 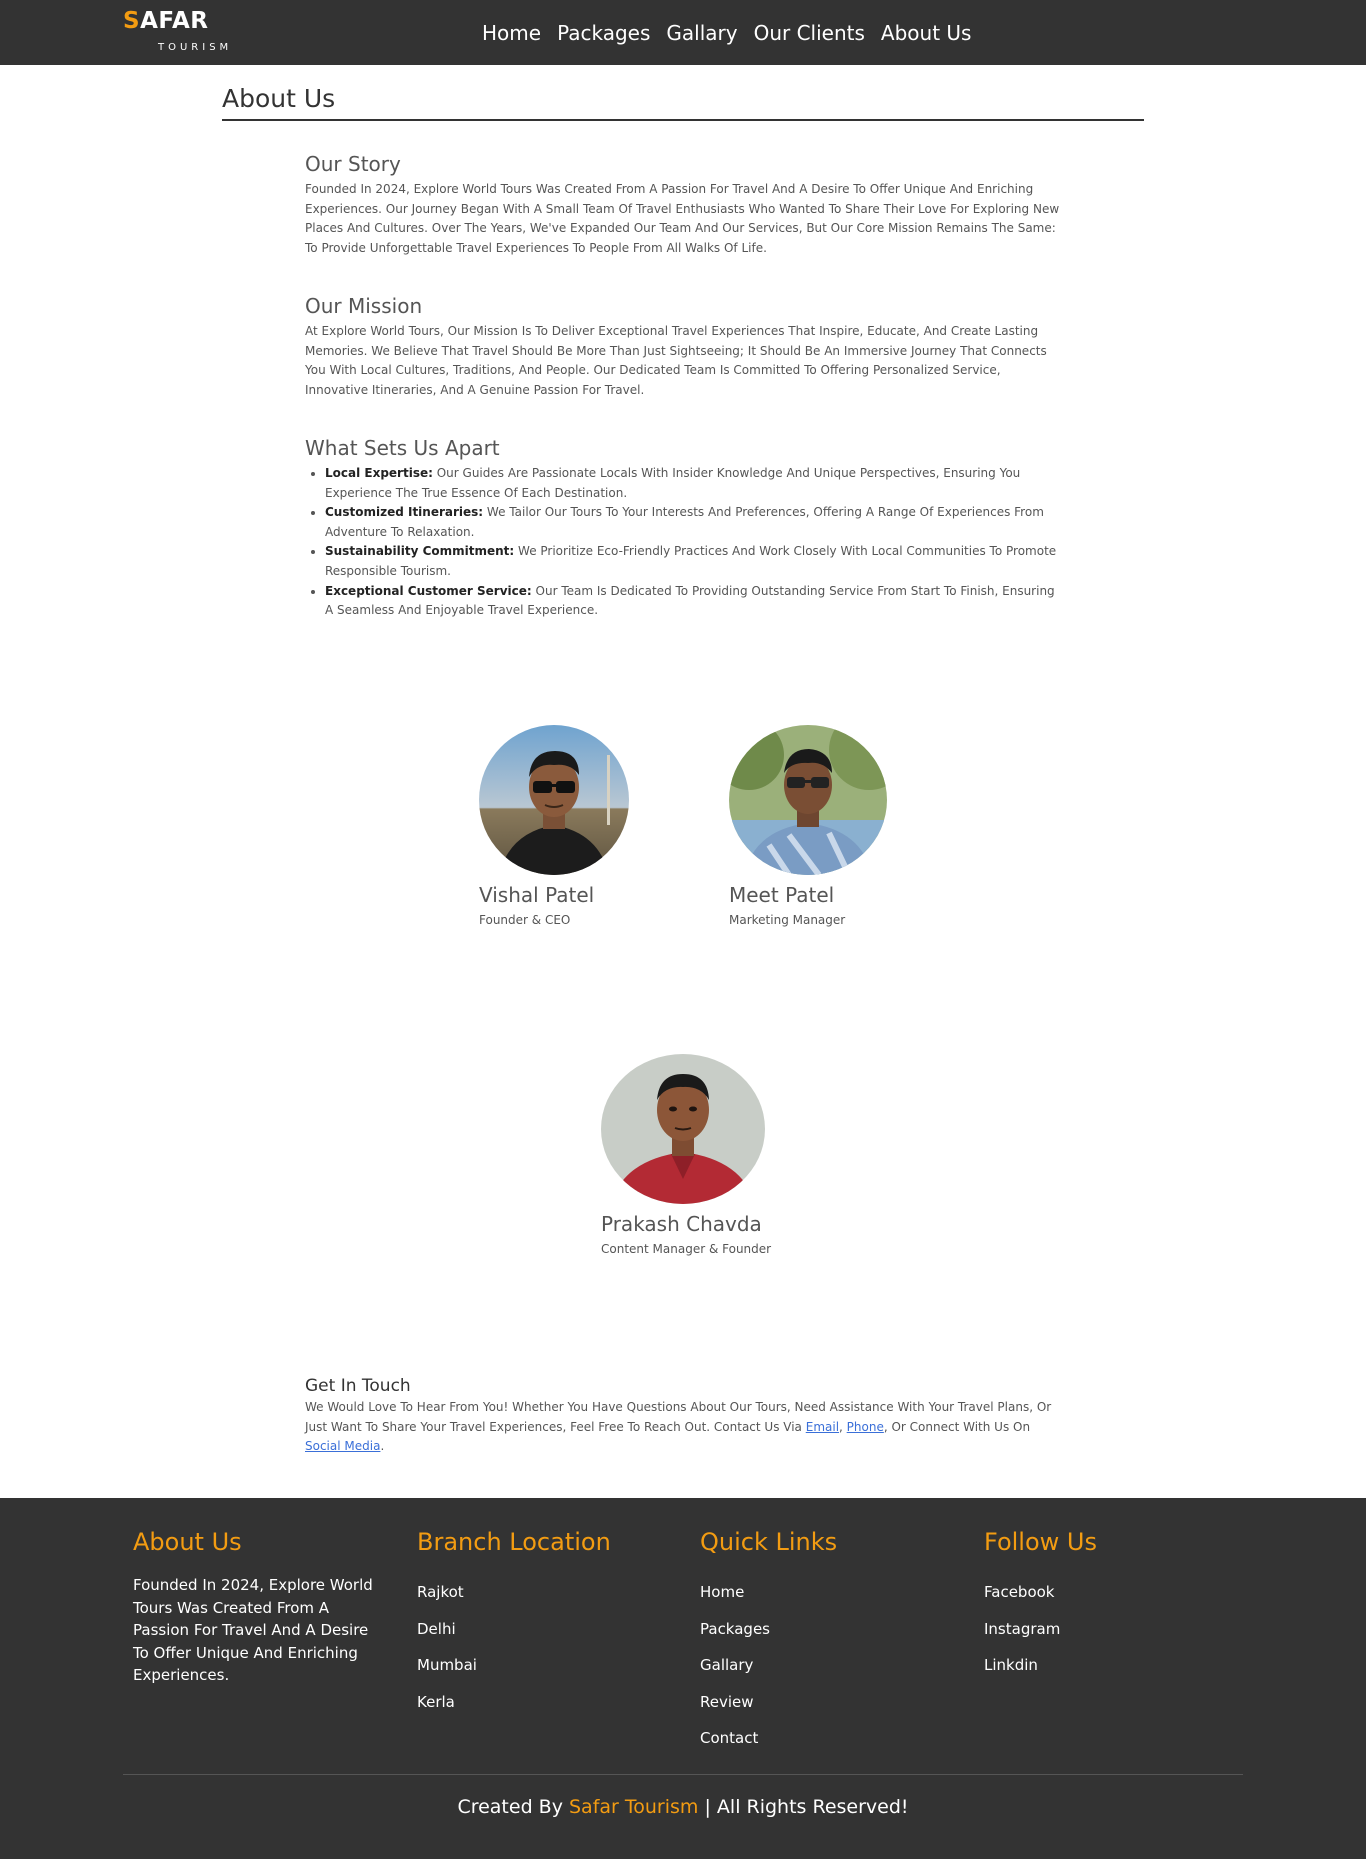 I want to click on footer-link-facebook: Facebook, so click(x=1109, y=1592).